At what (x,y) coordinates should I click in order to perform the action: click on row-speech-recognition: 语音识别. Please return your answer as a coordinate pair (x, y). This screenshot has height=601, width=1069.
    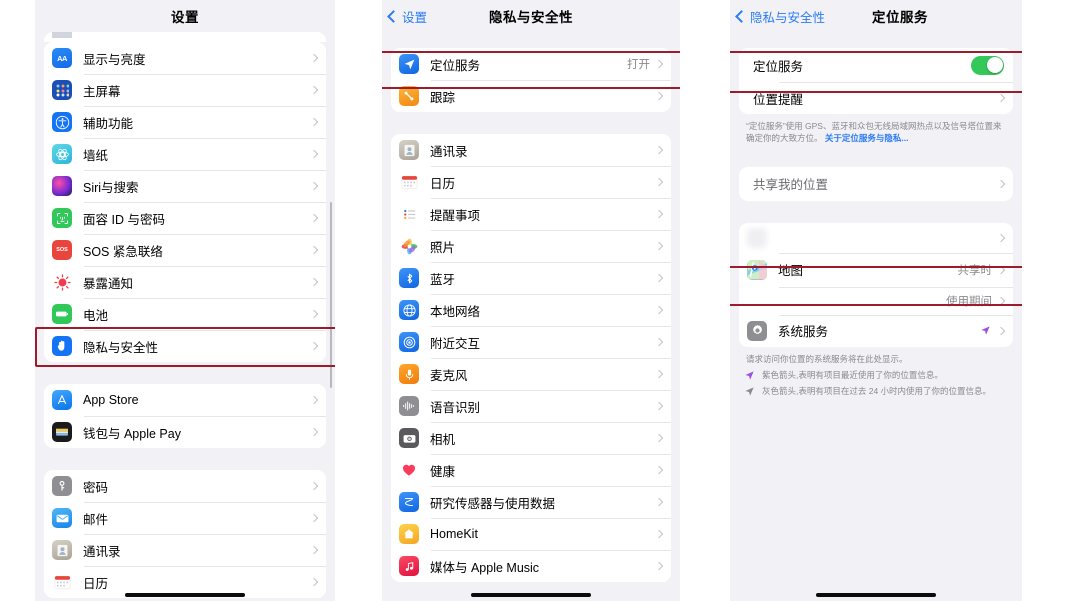
    Looking at the image, I should click on (531, 406).